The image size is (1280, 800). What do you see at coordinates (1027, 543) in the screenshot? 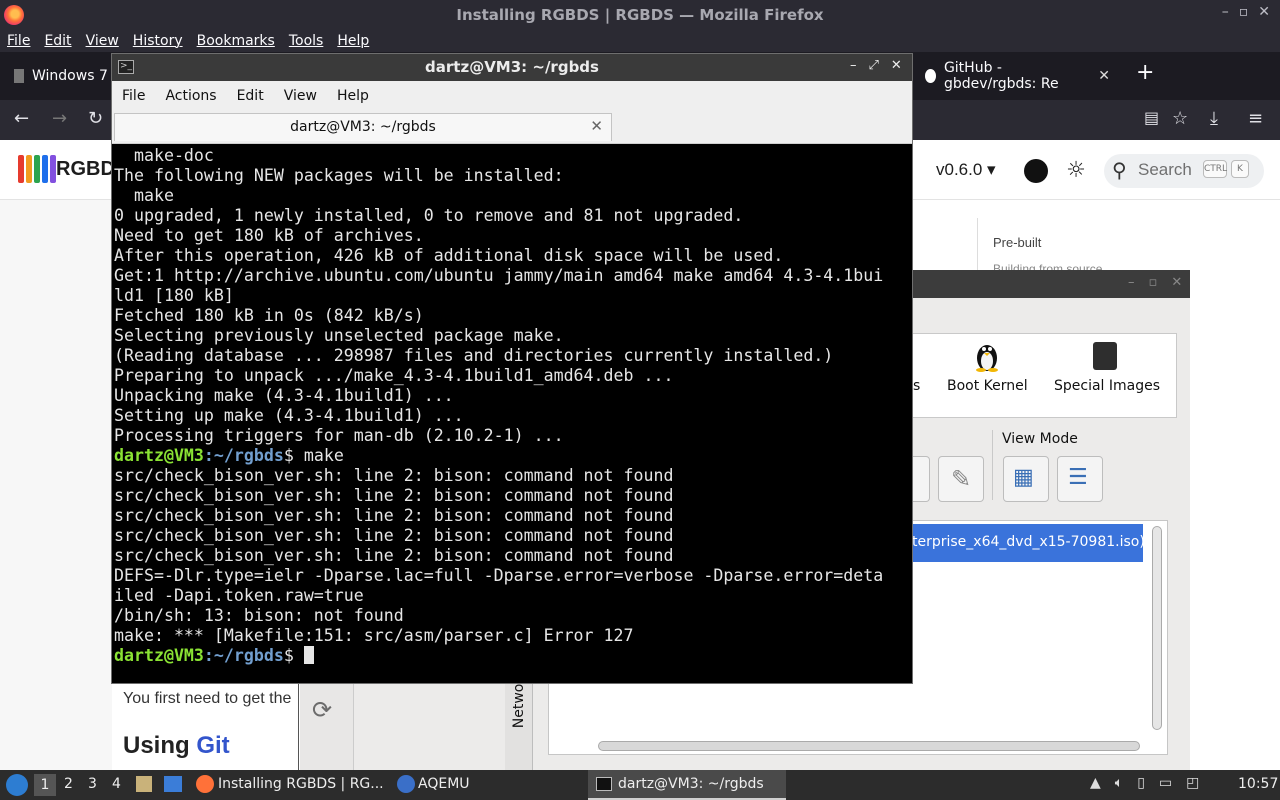
I see `vm-list-item: terprise_x64_dvd_x15-70981.iso)` at bounding box center [1027, 543].